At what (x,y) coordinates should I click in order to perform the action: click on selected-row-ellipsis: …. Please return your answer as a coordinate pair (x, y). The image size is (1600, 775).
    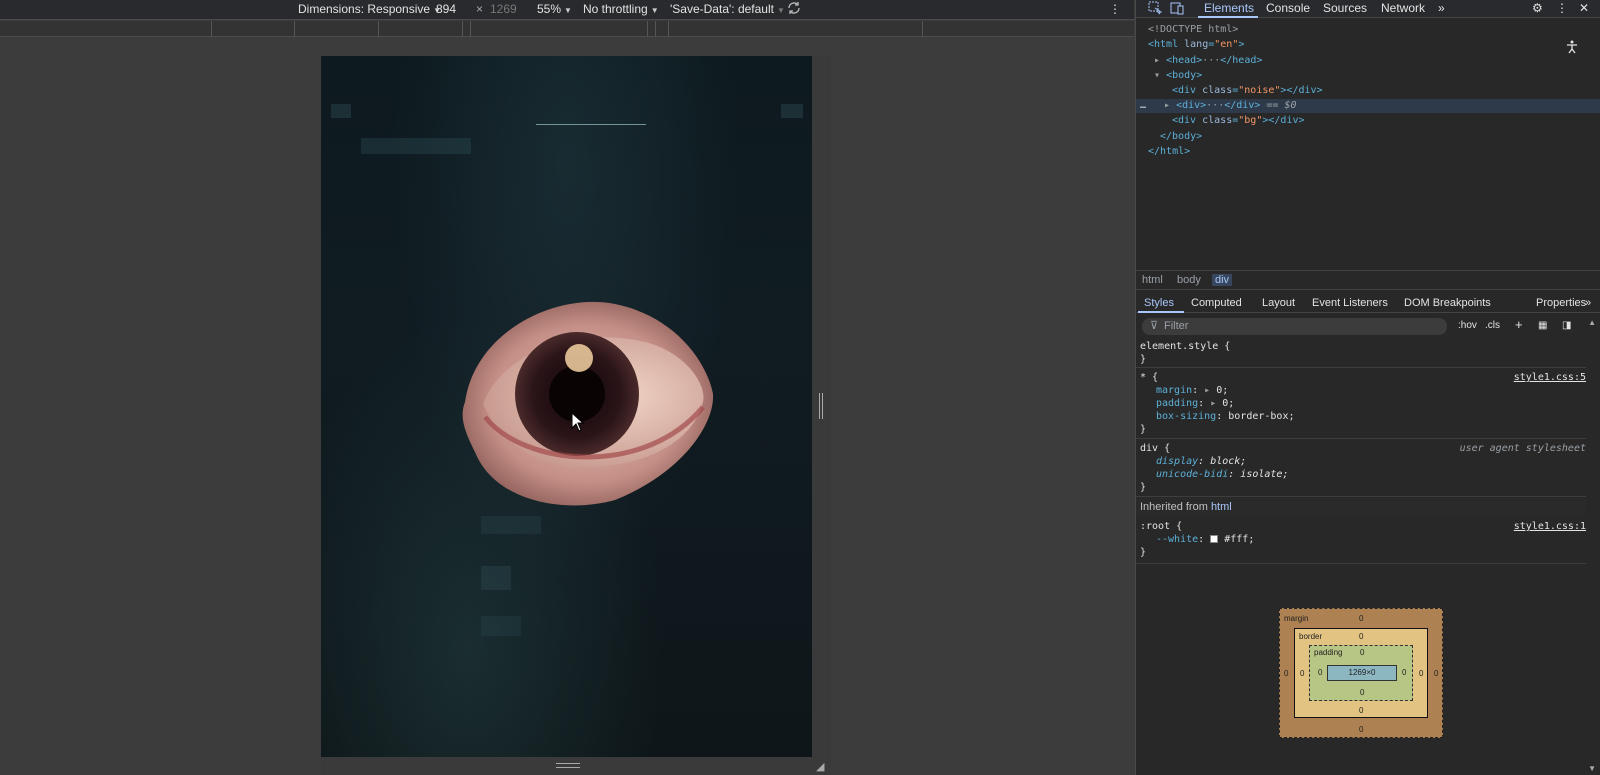
    Looking at the image, I should click on (1143, 105).